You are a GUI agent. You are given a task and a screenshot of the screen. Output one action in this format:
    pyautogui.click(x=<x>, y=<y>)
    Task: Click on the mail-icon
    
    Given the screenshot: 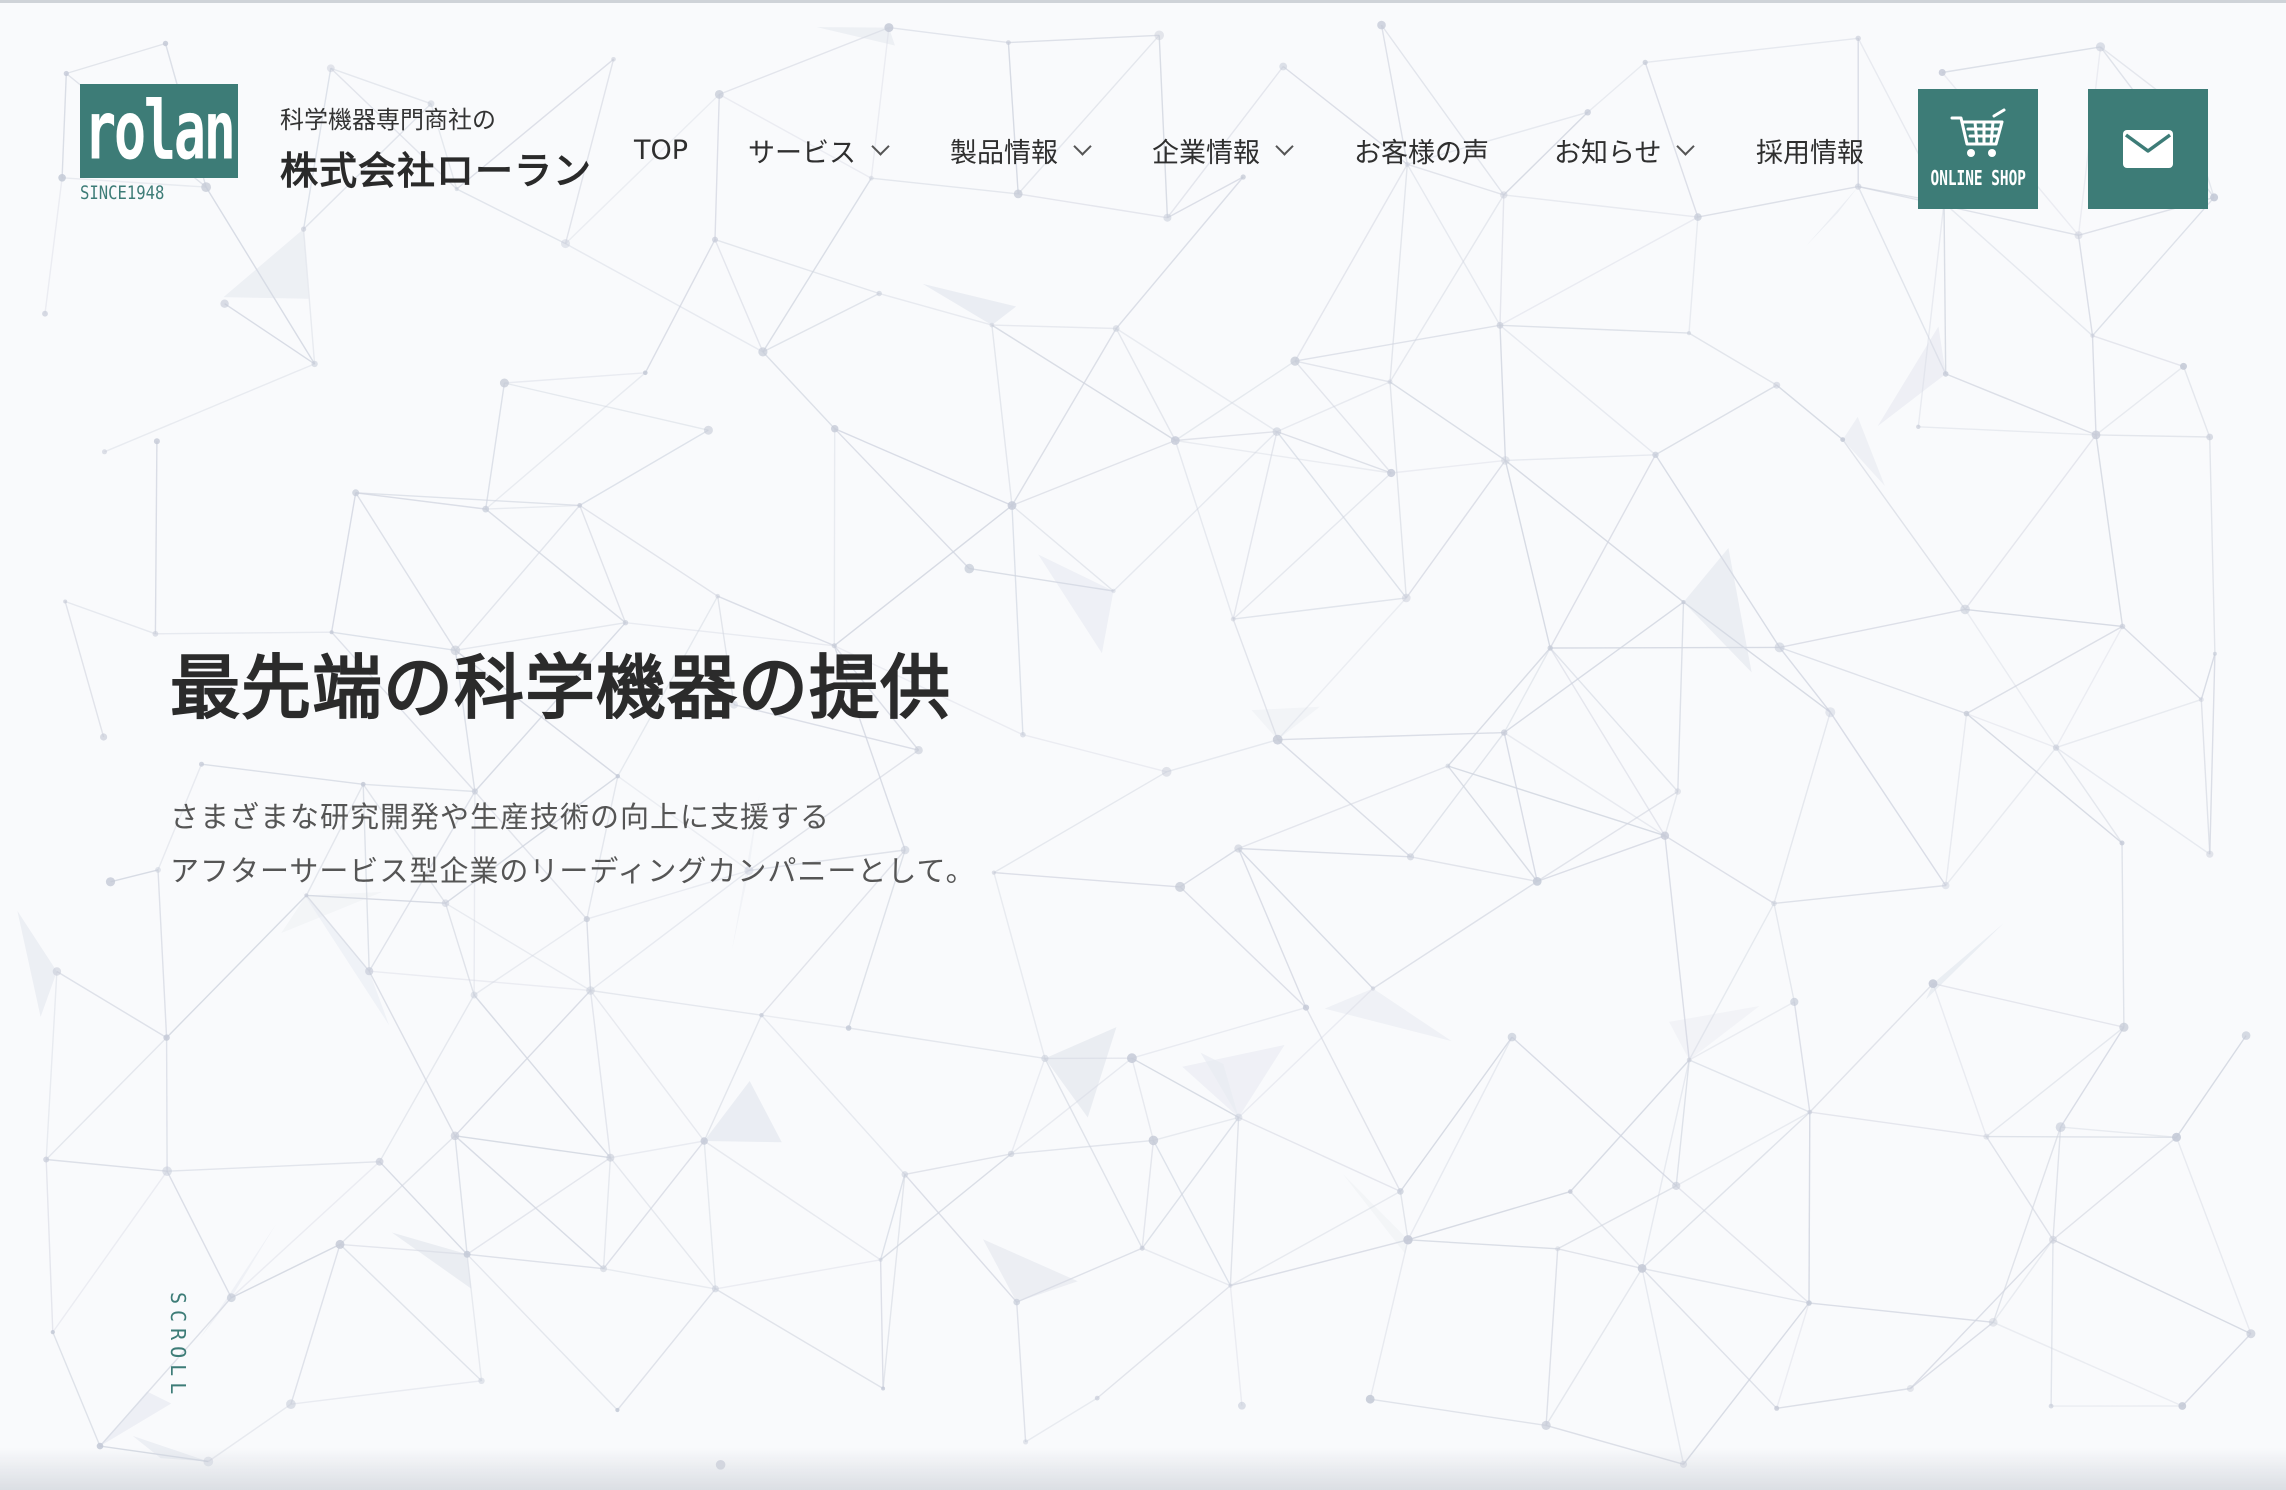 What is the action you would take?
    pyautogui.click(x=2148, y=149)
    